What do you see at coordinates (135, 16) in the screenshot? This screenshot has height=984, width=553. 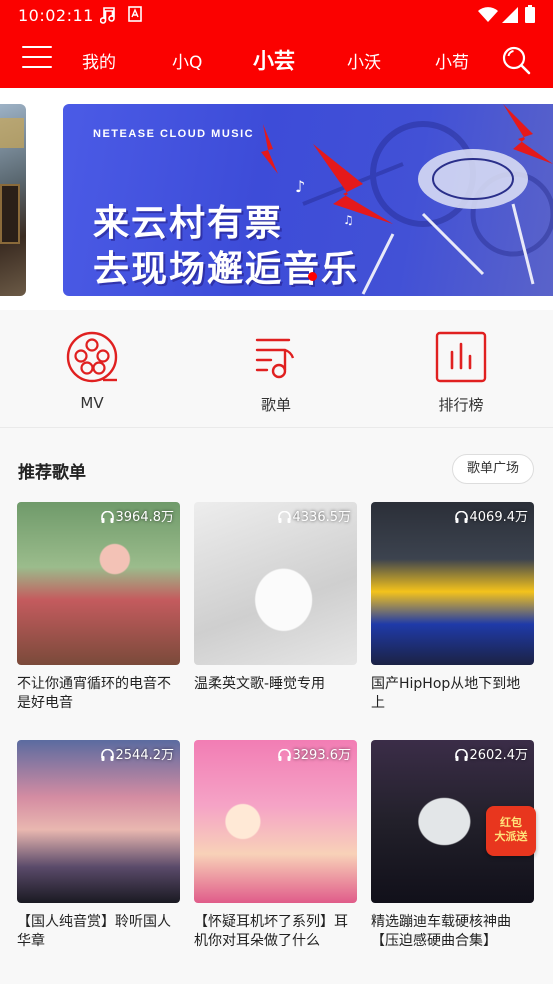 I see `notification-icon` at bounding box center [135, 16].